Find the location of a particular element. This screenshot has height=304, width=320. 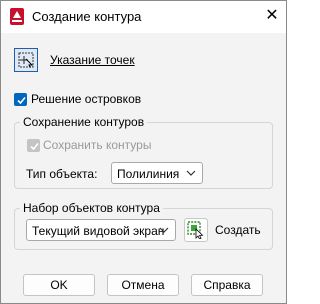

boundary-set-select: Текущий видовой экран is located at coordinates (101, 230).